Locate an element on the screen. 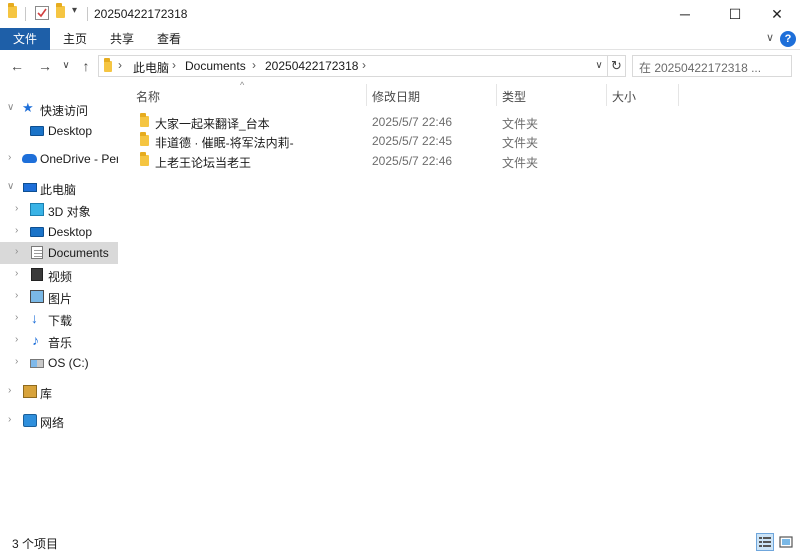 This screenshot has height=553, width=800. sidebar-item-label: OS (C:) is located at coordinates (68, 363).